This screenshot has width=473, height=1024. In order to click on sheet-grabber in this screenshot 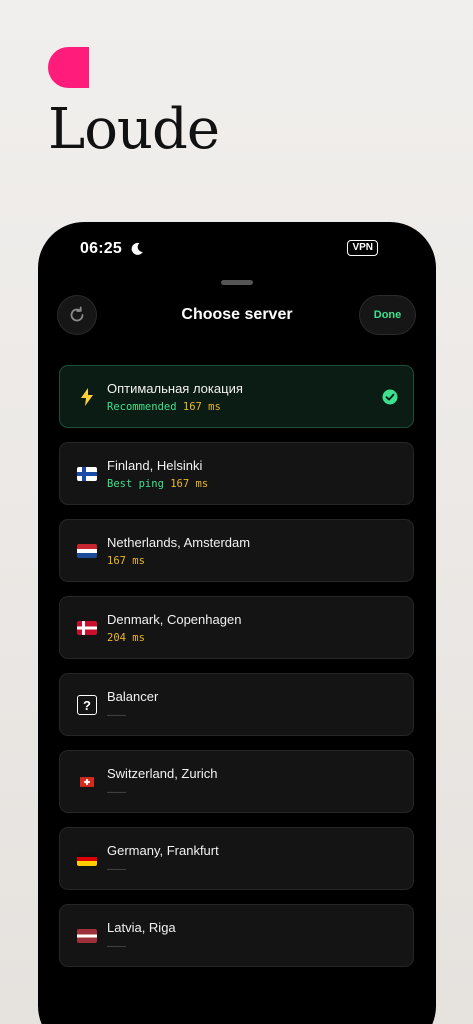, I will do `click(237, 282)`.